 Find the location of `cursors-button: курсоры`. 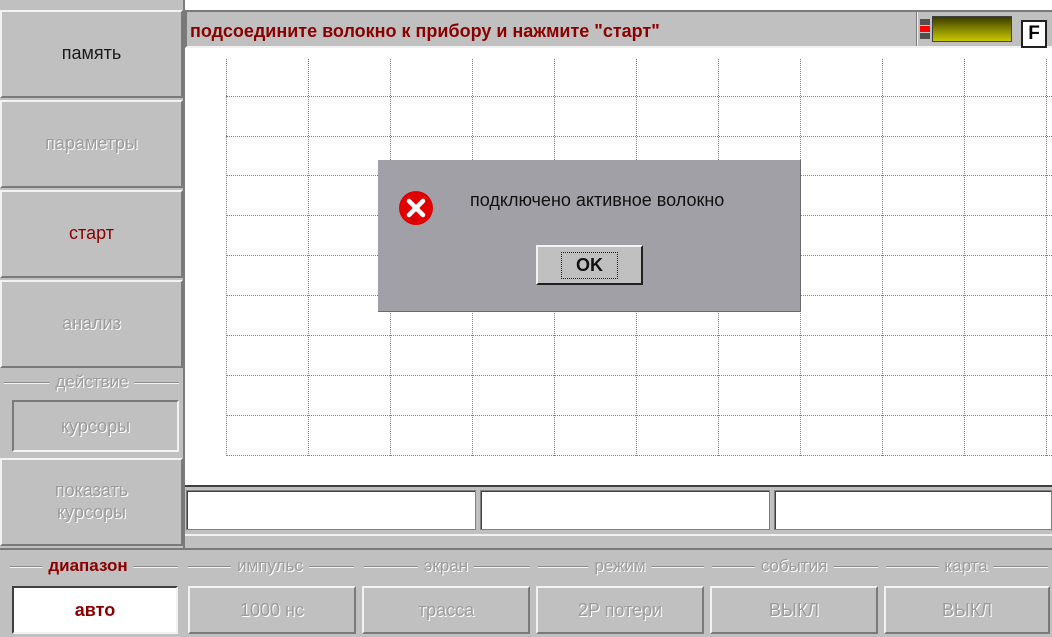

cursors-button: курсоры is located at coordinates (95, 426).